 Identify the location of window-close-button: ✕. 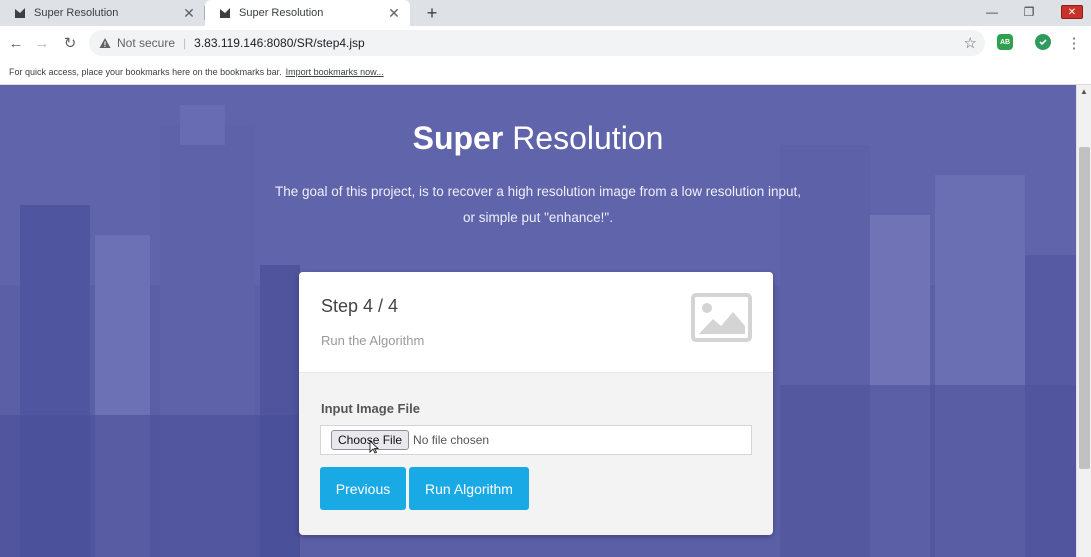
(1072, 12).